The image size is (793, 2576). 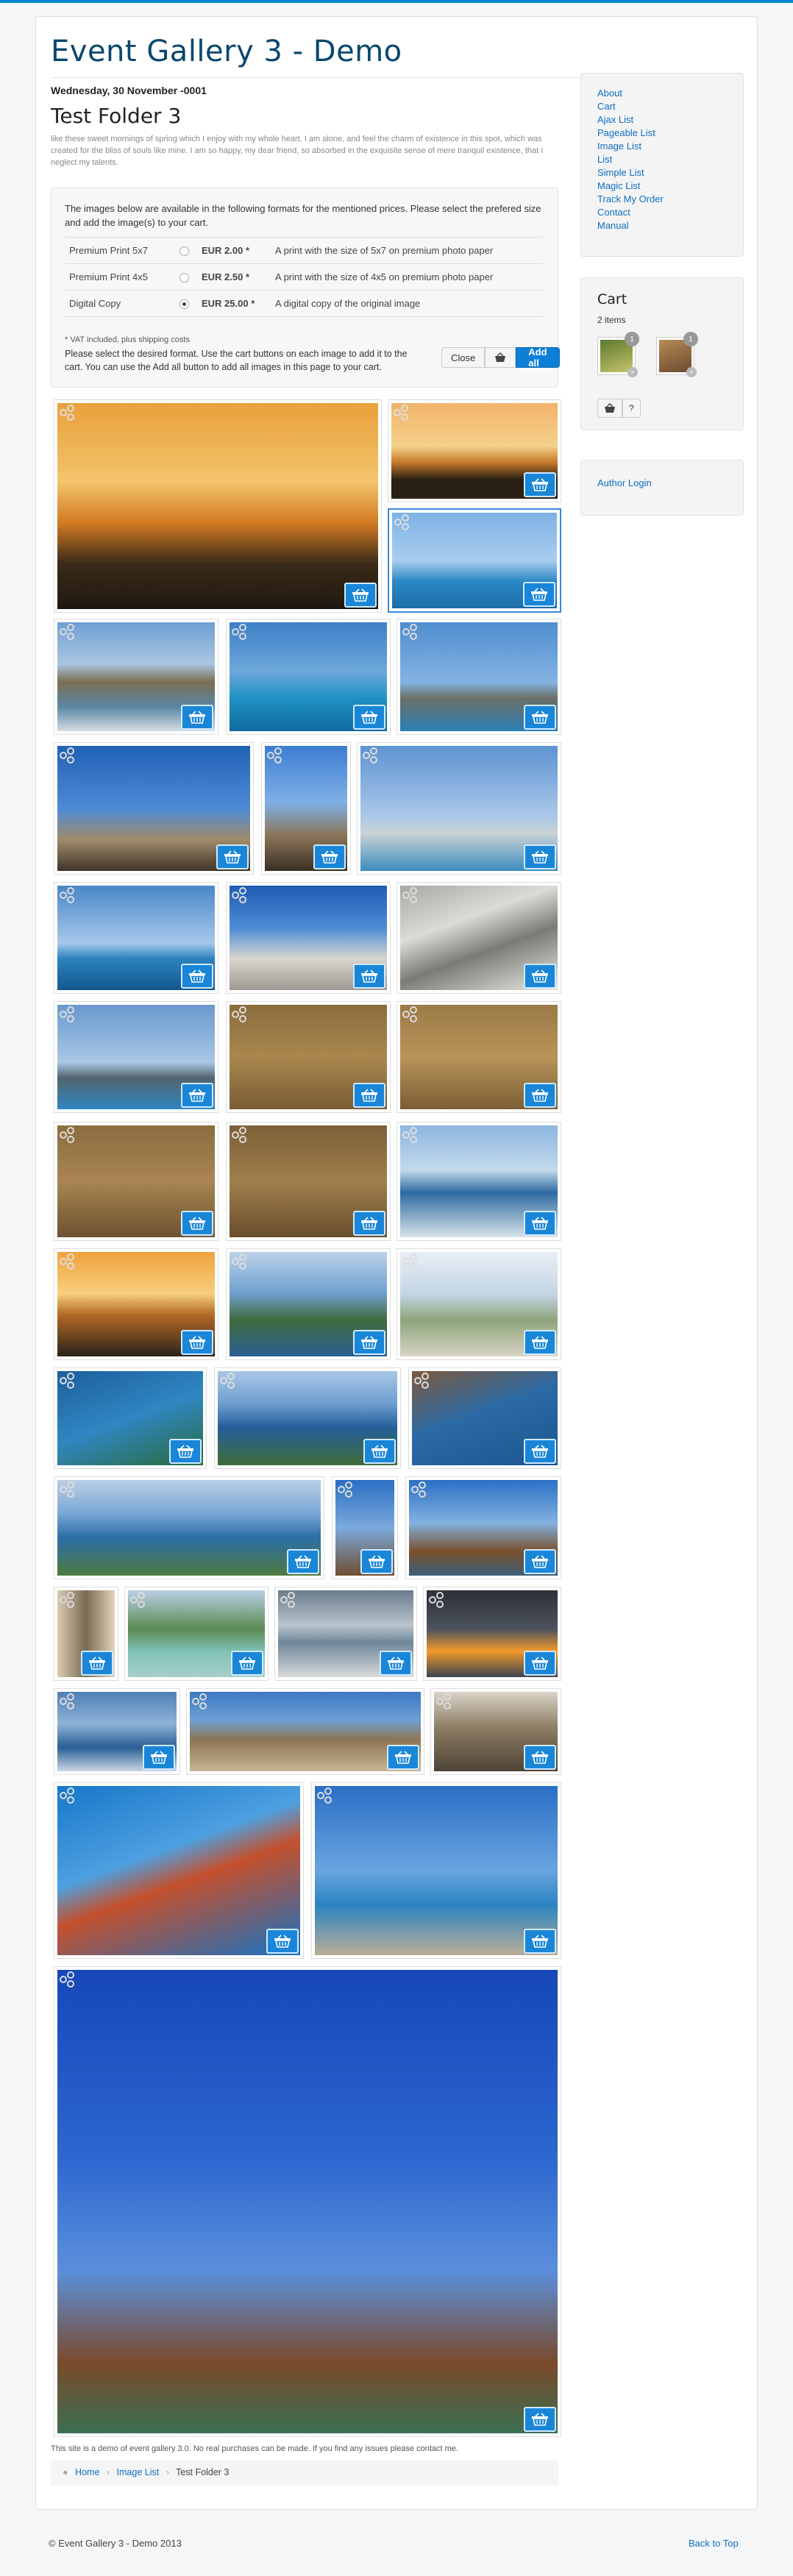 What do you see at coordinates (662, 106) in the screenshot?
I see `menu-item-cart: Cart` at bounding box center [662, 106].